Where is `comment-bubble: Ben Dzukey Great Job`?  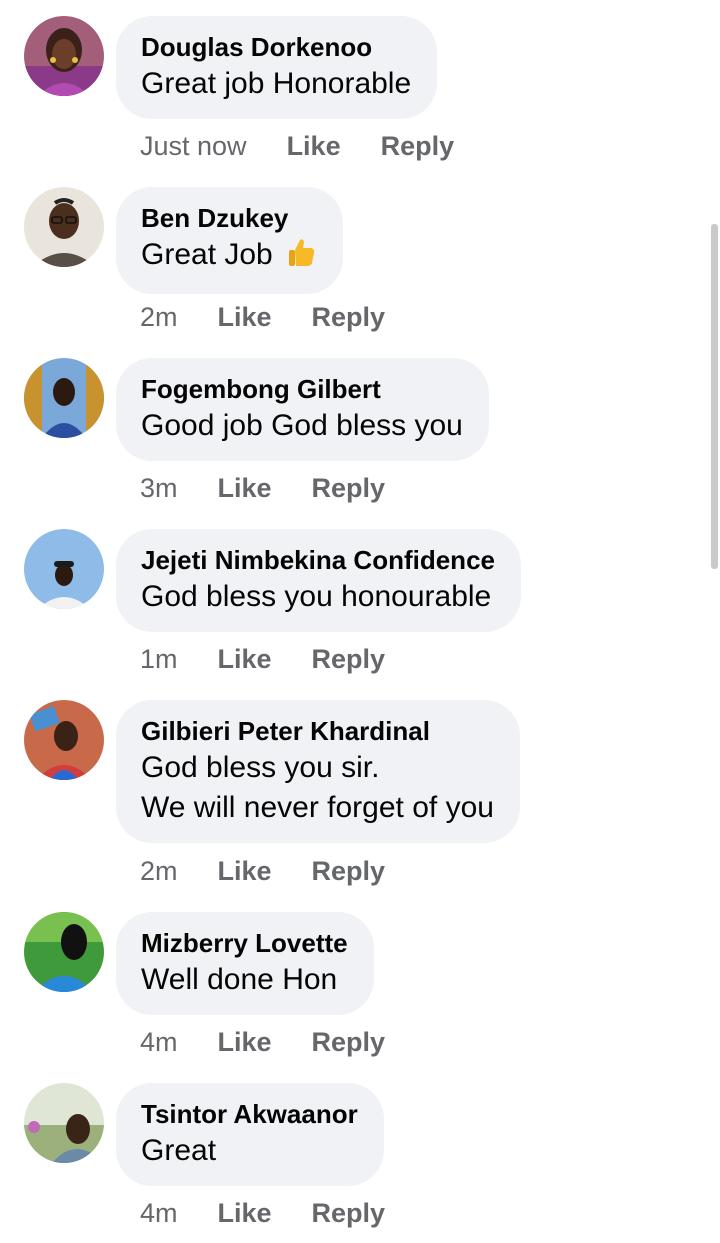
comment-bubble: Ben Dzukey Great Job is located at coordinates (229, 240).